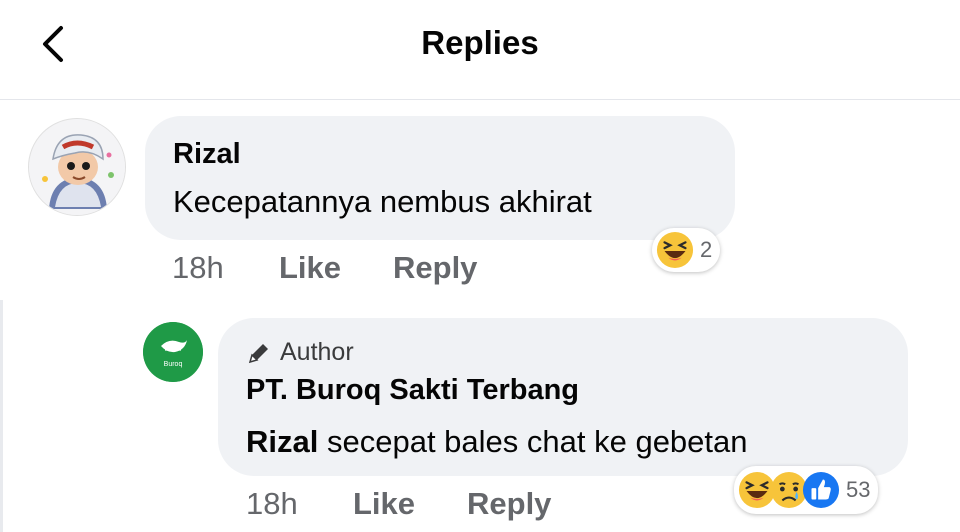 The height and width of the screenshot is (532, 960). I want to click on page-title: Replies, so click(480, 42).